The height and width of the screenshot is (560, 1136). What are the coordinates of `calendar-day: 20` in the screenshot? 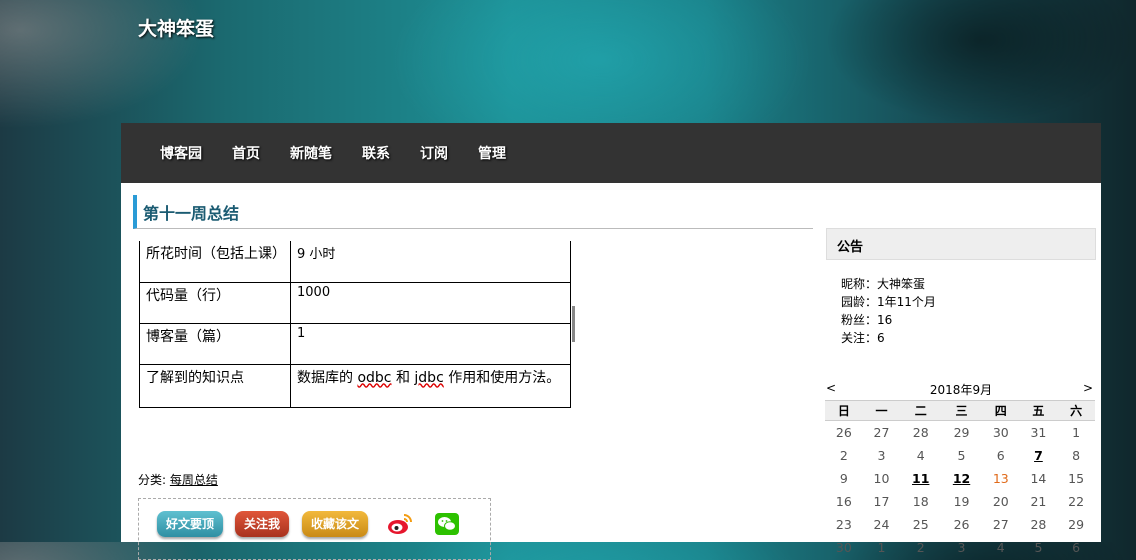 It's located at (1000, 501).